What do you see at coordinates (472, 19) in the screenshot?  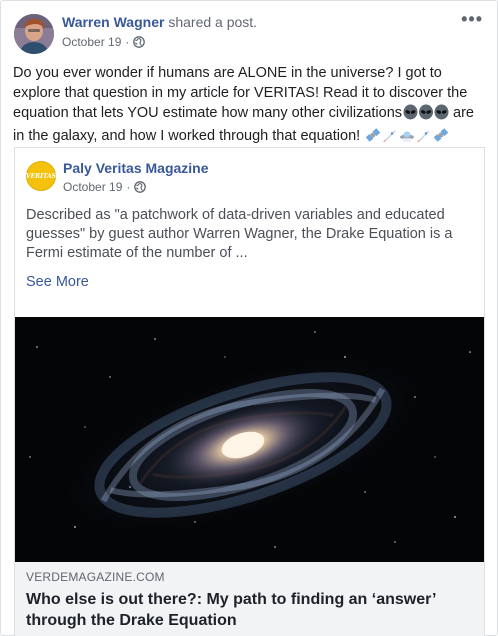 I see `more-options-icon: •••` at bounding box center [472, 19].